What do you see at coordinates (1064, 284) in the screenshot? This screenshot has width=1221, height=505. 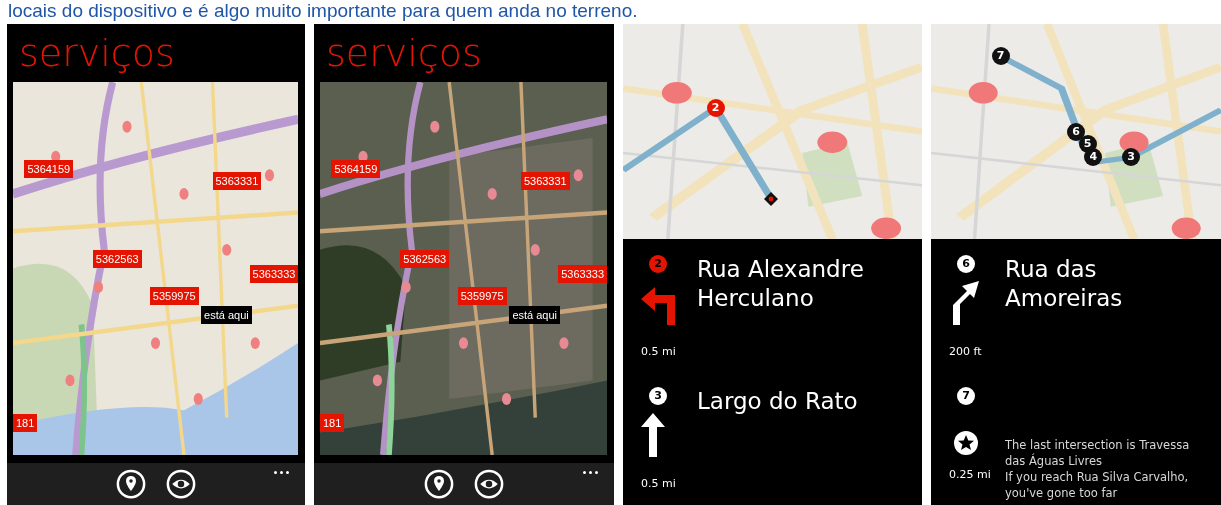 I see `street-name: Rua das Amoreiras` at bounding box center [1064, 284].